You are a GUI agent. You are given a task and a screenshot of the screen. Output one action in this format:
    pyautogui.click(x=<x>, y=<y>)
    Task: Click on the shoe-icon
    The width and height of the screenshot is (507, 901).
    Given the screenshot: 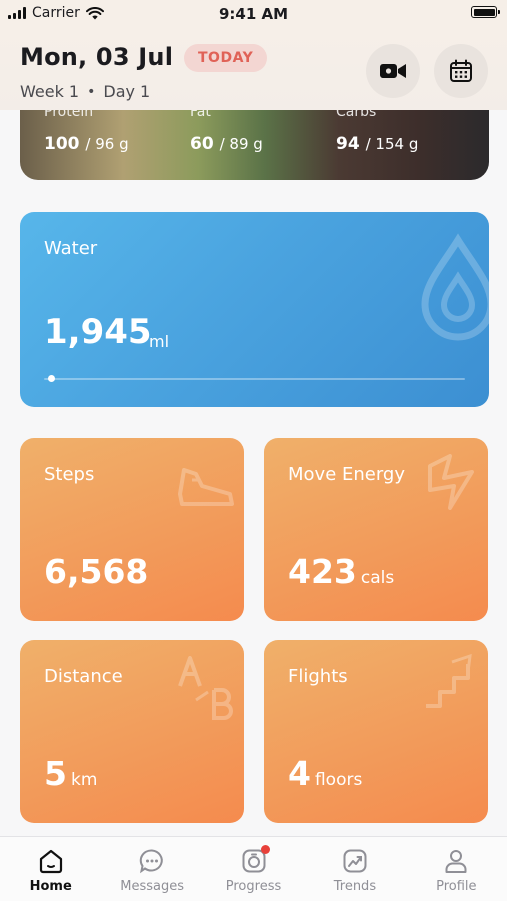 What is the action you would take?
    pyautogui.click(x=206, y=487)
    